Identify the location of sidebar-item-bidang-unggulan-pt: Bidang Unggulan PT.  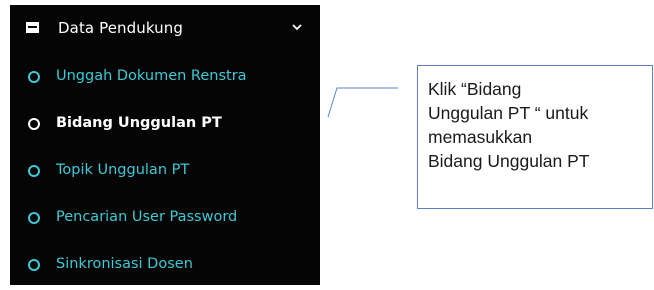
(165, 124).